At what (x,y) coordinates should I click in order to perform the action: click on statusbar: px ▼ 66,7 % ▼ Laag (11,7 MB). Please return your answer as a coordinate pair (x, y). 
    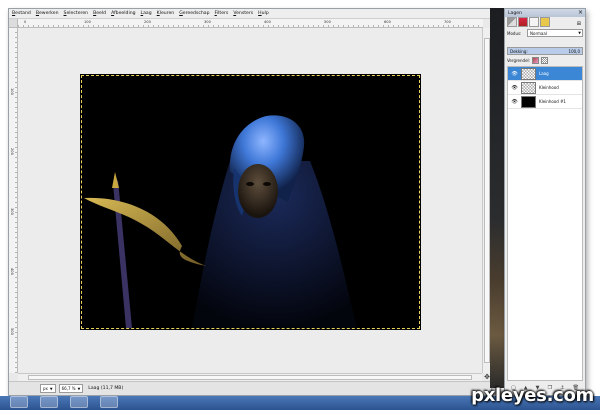
    Looking at the image, I should click on (250, 388).